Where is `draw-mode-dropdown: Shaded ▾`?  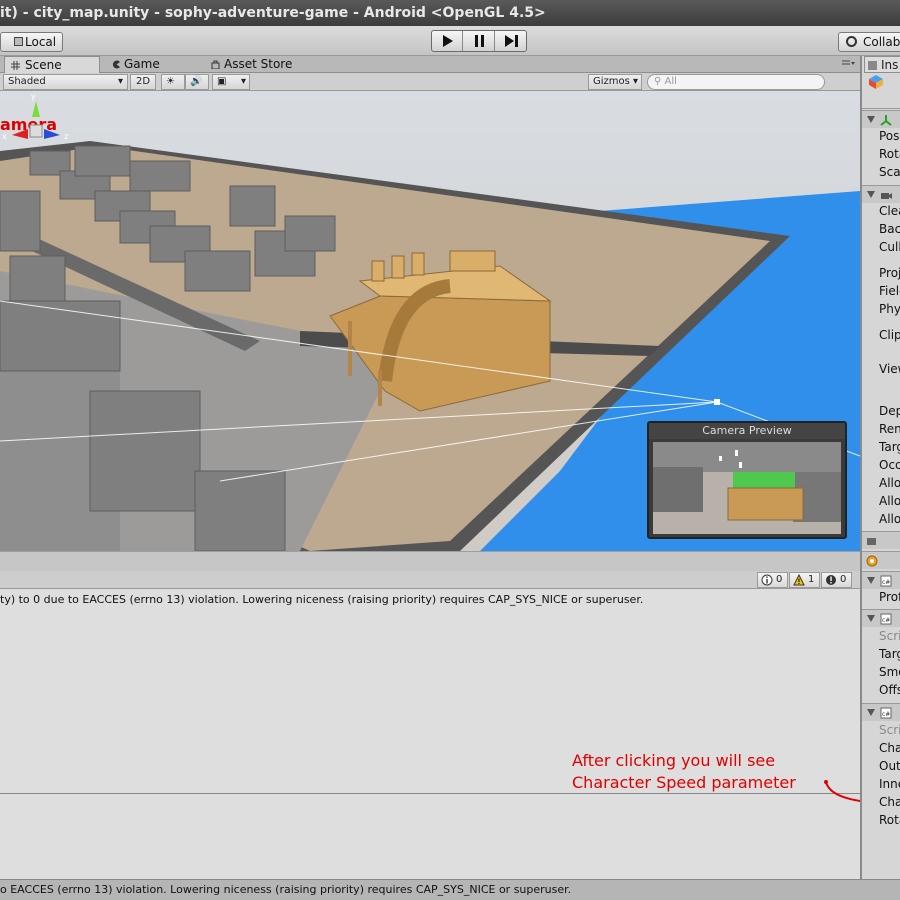 draw-mode-dropdown: Shaded ▾ is located at coordinates (65, 82).